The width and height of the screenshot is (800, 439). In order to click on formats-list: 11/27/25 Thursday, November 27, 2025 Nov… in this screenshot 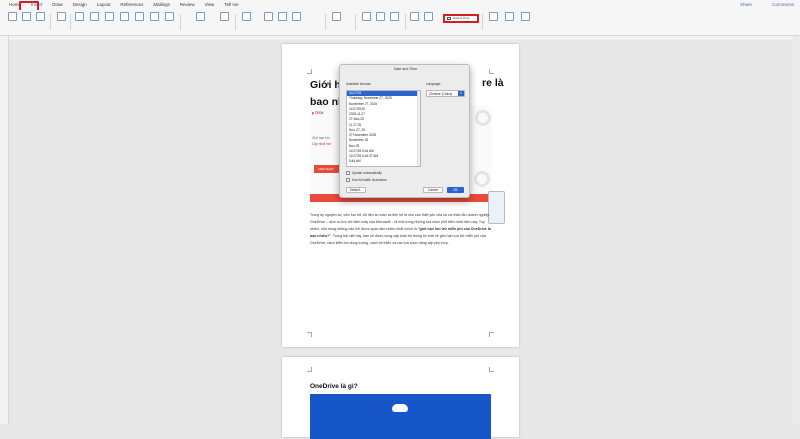, I will do `click(383, 128)`.